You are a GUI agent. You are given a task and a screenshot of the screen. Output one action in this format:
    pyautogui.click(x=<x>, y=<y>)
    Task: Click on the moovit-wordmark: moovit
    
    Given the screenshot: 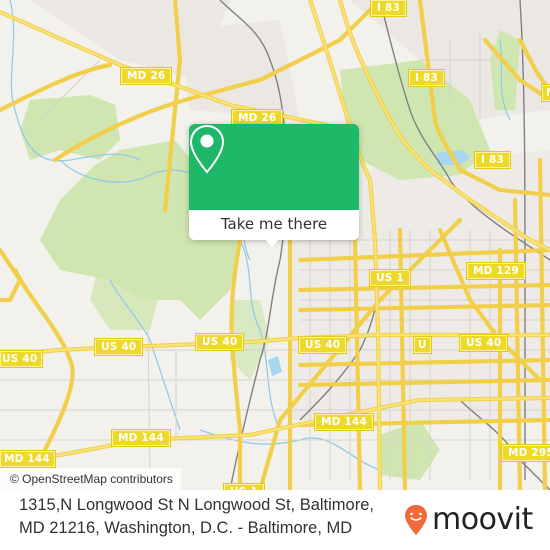 What is the action you would take?
    pyautogui.click(x=482, y=519)
    